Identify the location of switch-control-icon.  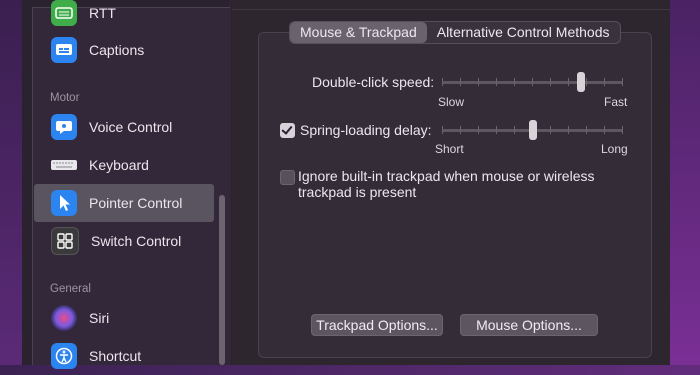
(65, 241).